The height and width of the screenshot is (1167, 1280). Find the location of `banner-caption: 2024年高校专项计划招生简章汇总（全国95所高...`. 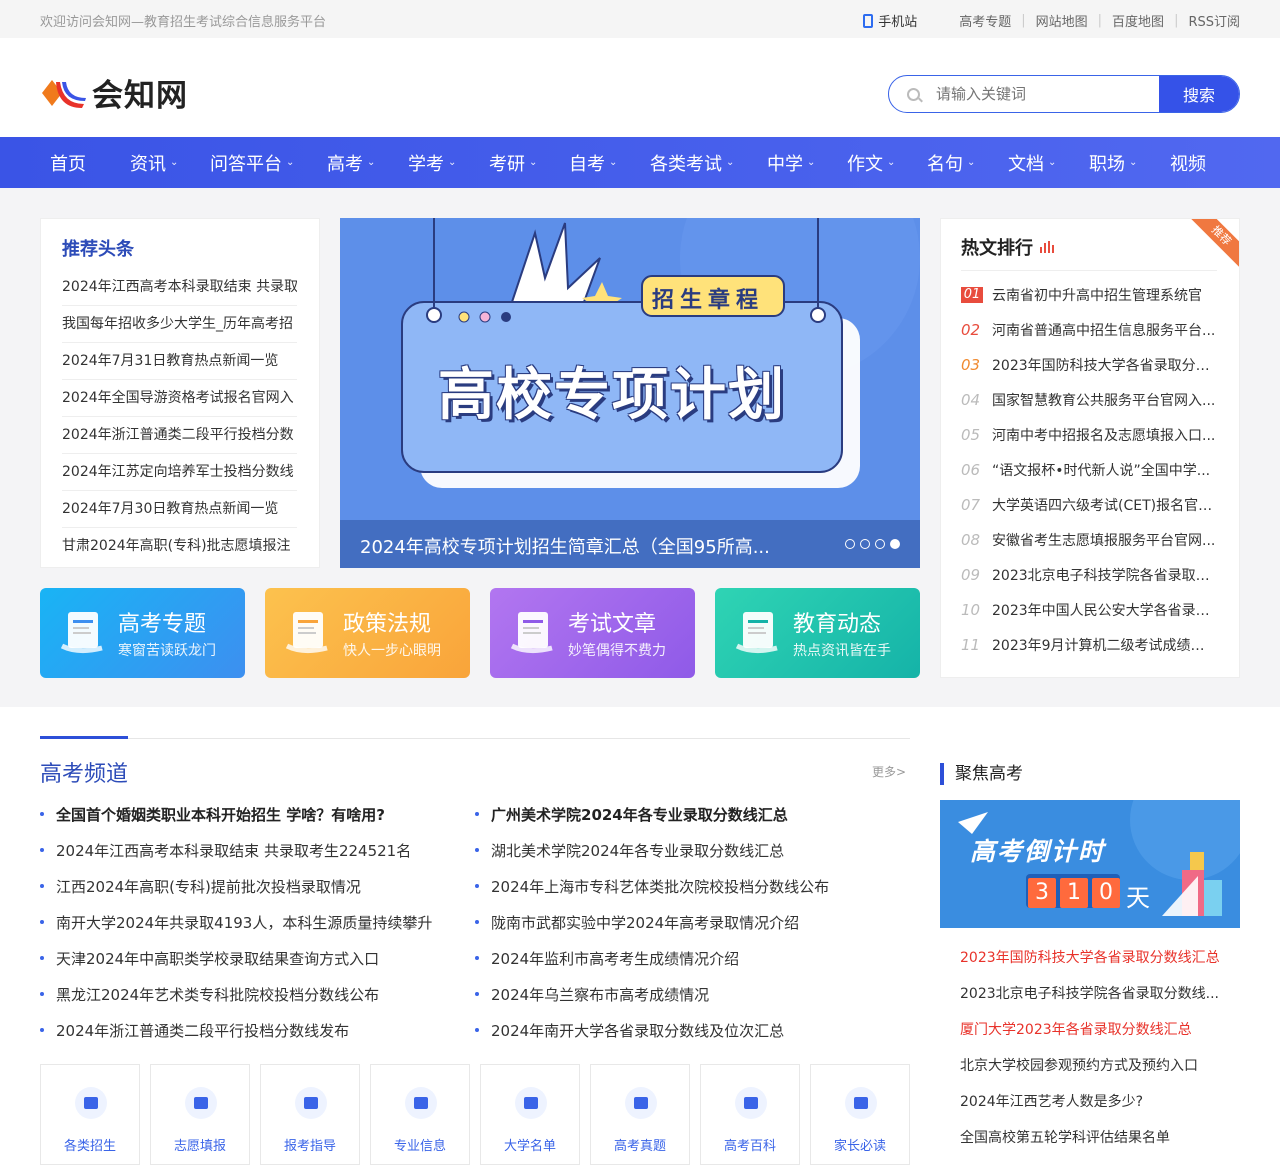

banner-caption: 2024年高校专项计划招生简章汇总（全国95所高... is located at coordinates (630, 544).